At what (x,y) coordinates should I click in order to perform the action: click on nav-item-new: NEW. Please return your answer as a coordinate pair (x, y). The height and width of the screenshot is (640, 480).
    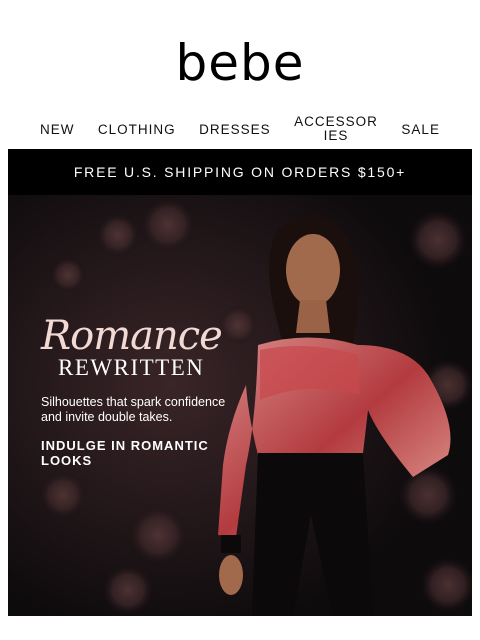
    Looking at the image, I should click on (57, 129).